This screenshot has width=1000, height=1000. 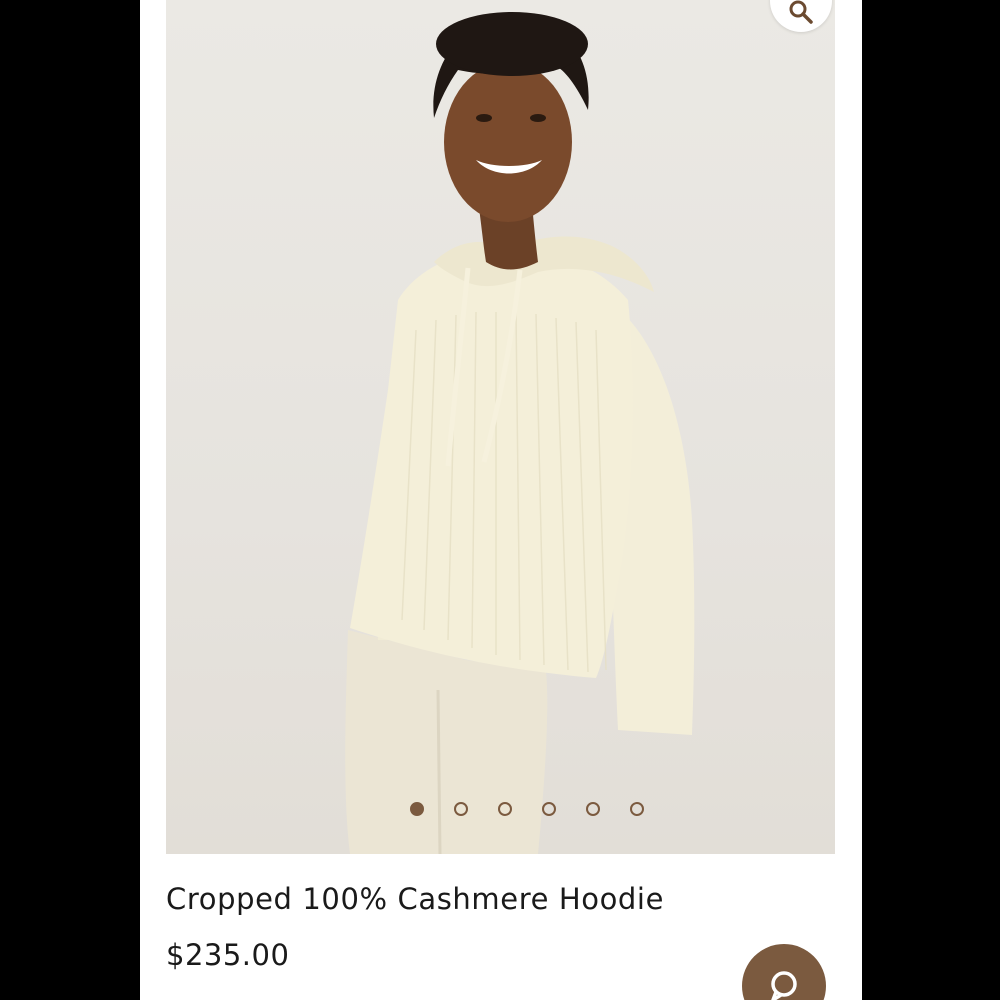 I want to click on product-price: $235.00, so click(x=228, y=955).